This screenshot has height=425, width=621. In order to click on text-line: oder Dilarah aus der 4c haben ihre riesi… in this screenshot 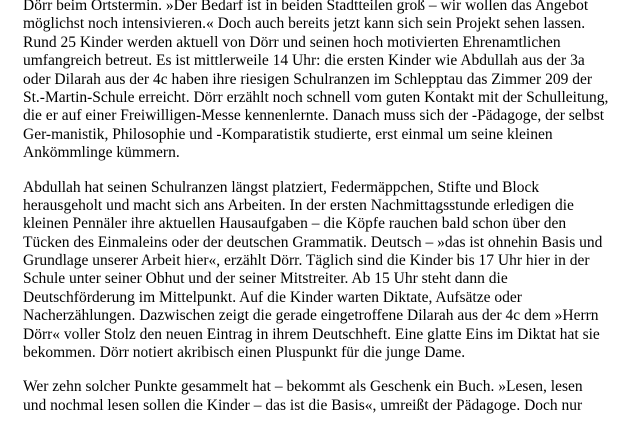, I will do `click(307, 79)`.